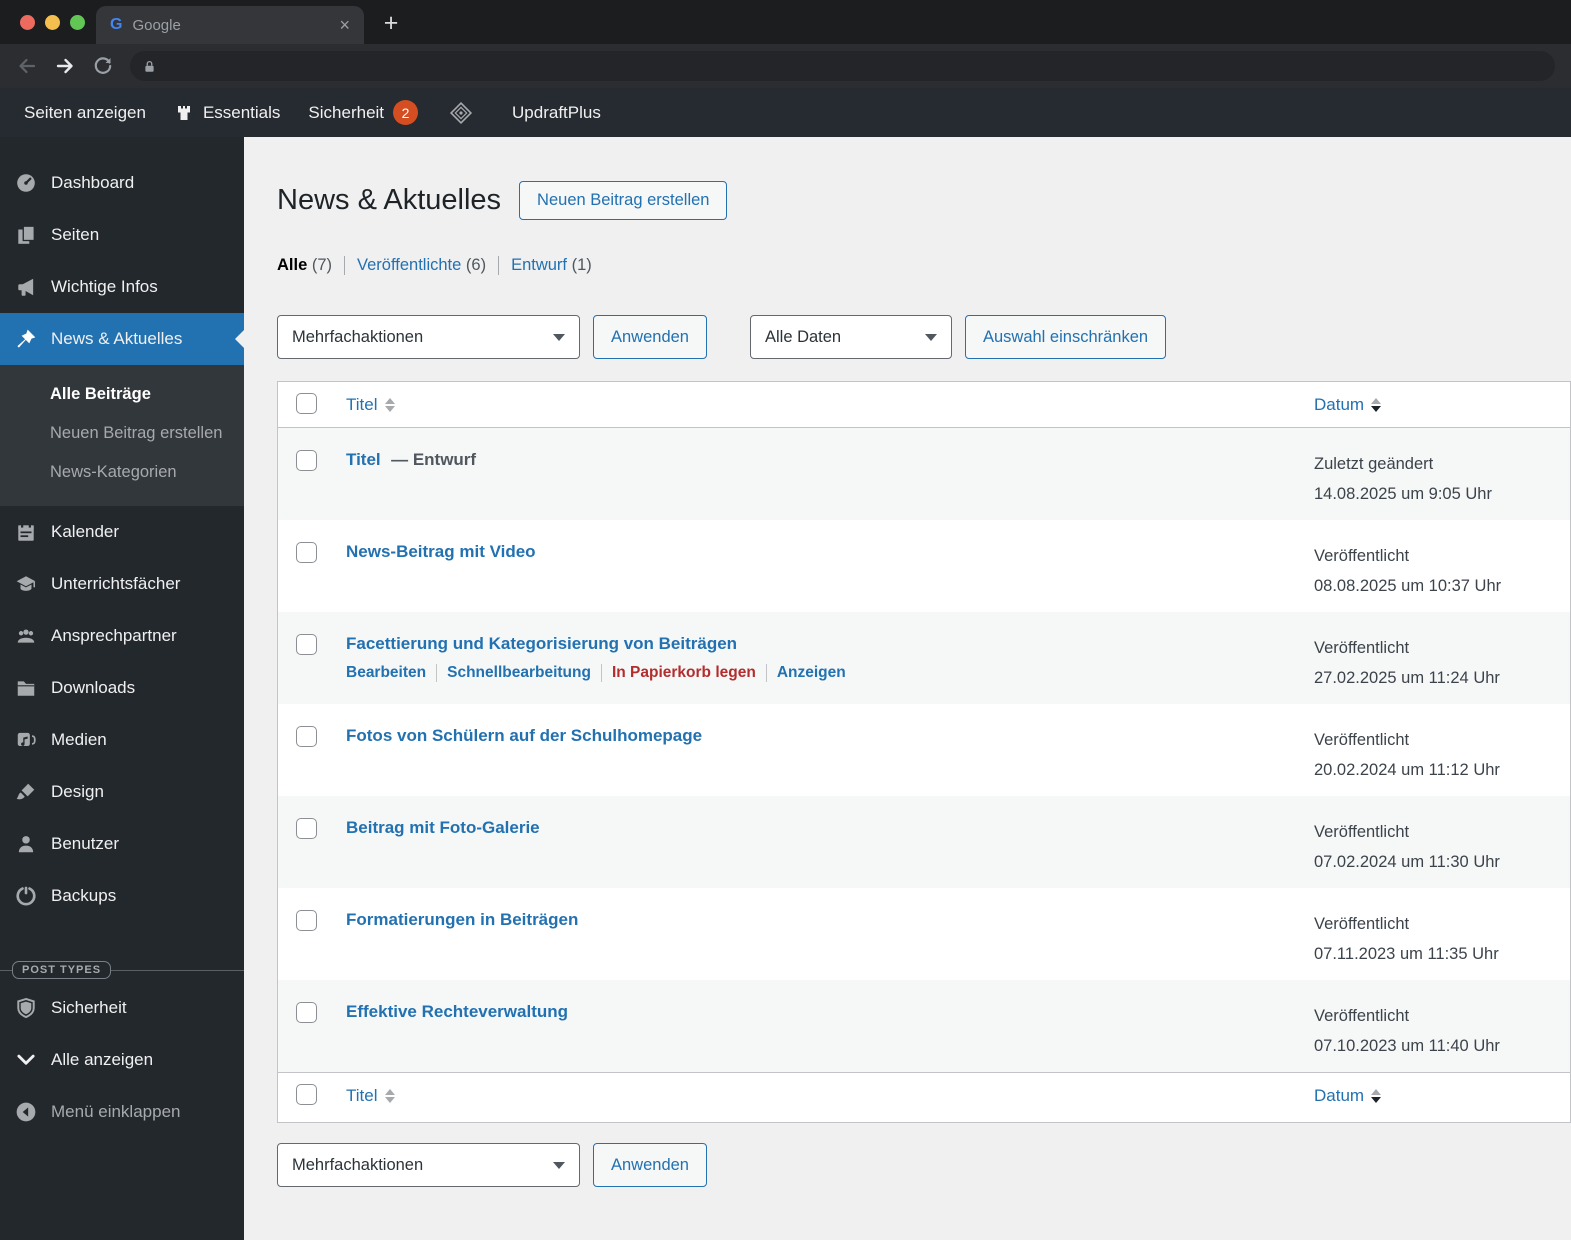 The image size is (1571, 1240). I want to click on updraftplus-label: UpdraftPlus, so click(556, 112).